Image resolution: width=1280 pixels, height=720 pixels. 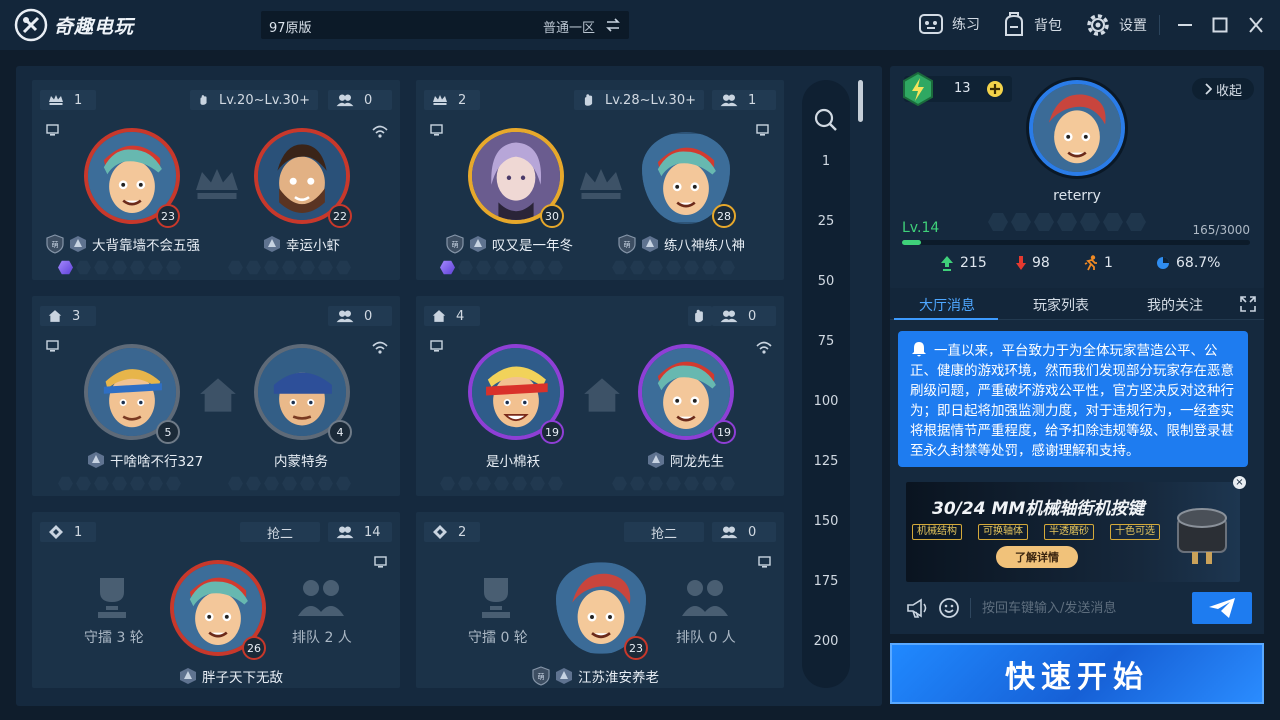 What do you see at coordinates (1239, 482) in the screenshot?
I see `ad-close-button: ×` at bounding box center [1239, 482].